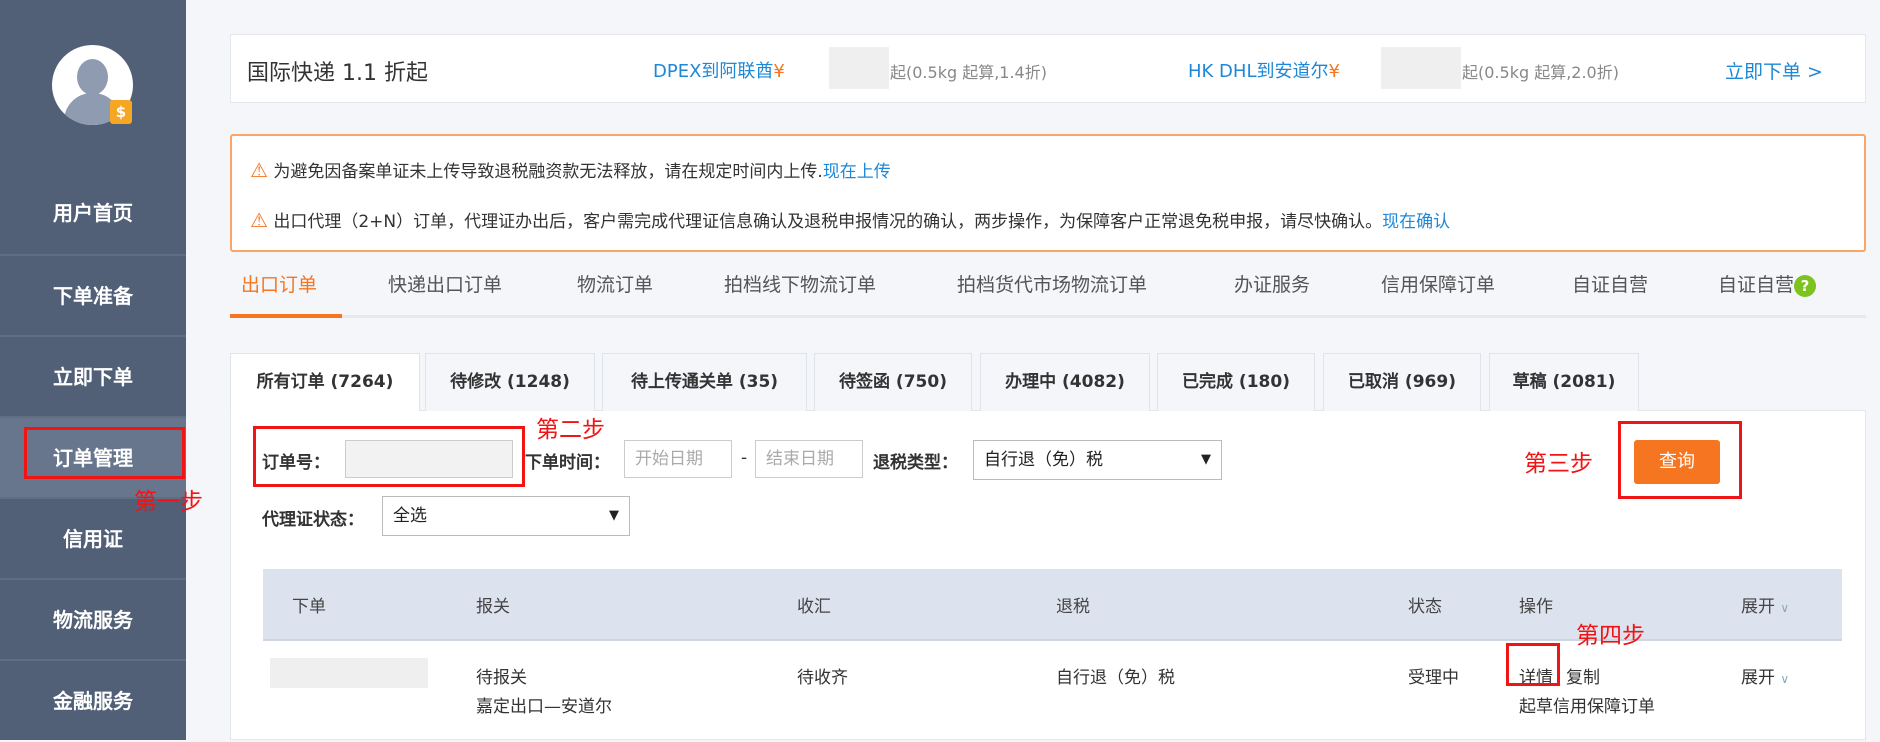  I want to click on offer-note: 起(0.5kg 起算,2.0折), so click(1540, 72).